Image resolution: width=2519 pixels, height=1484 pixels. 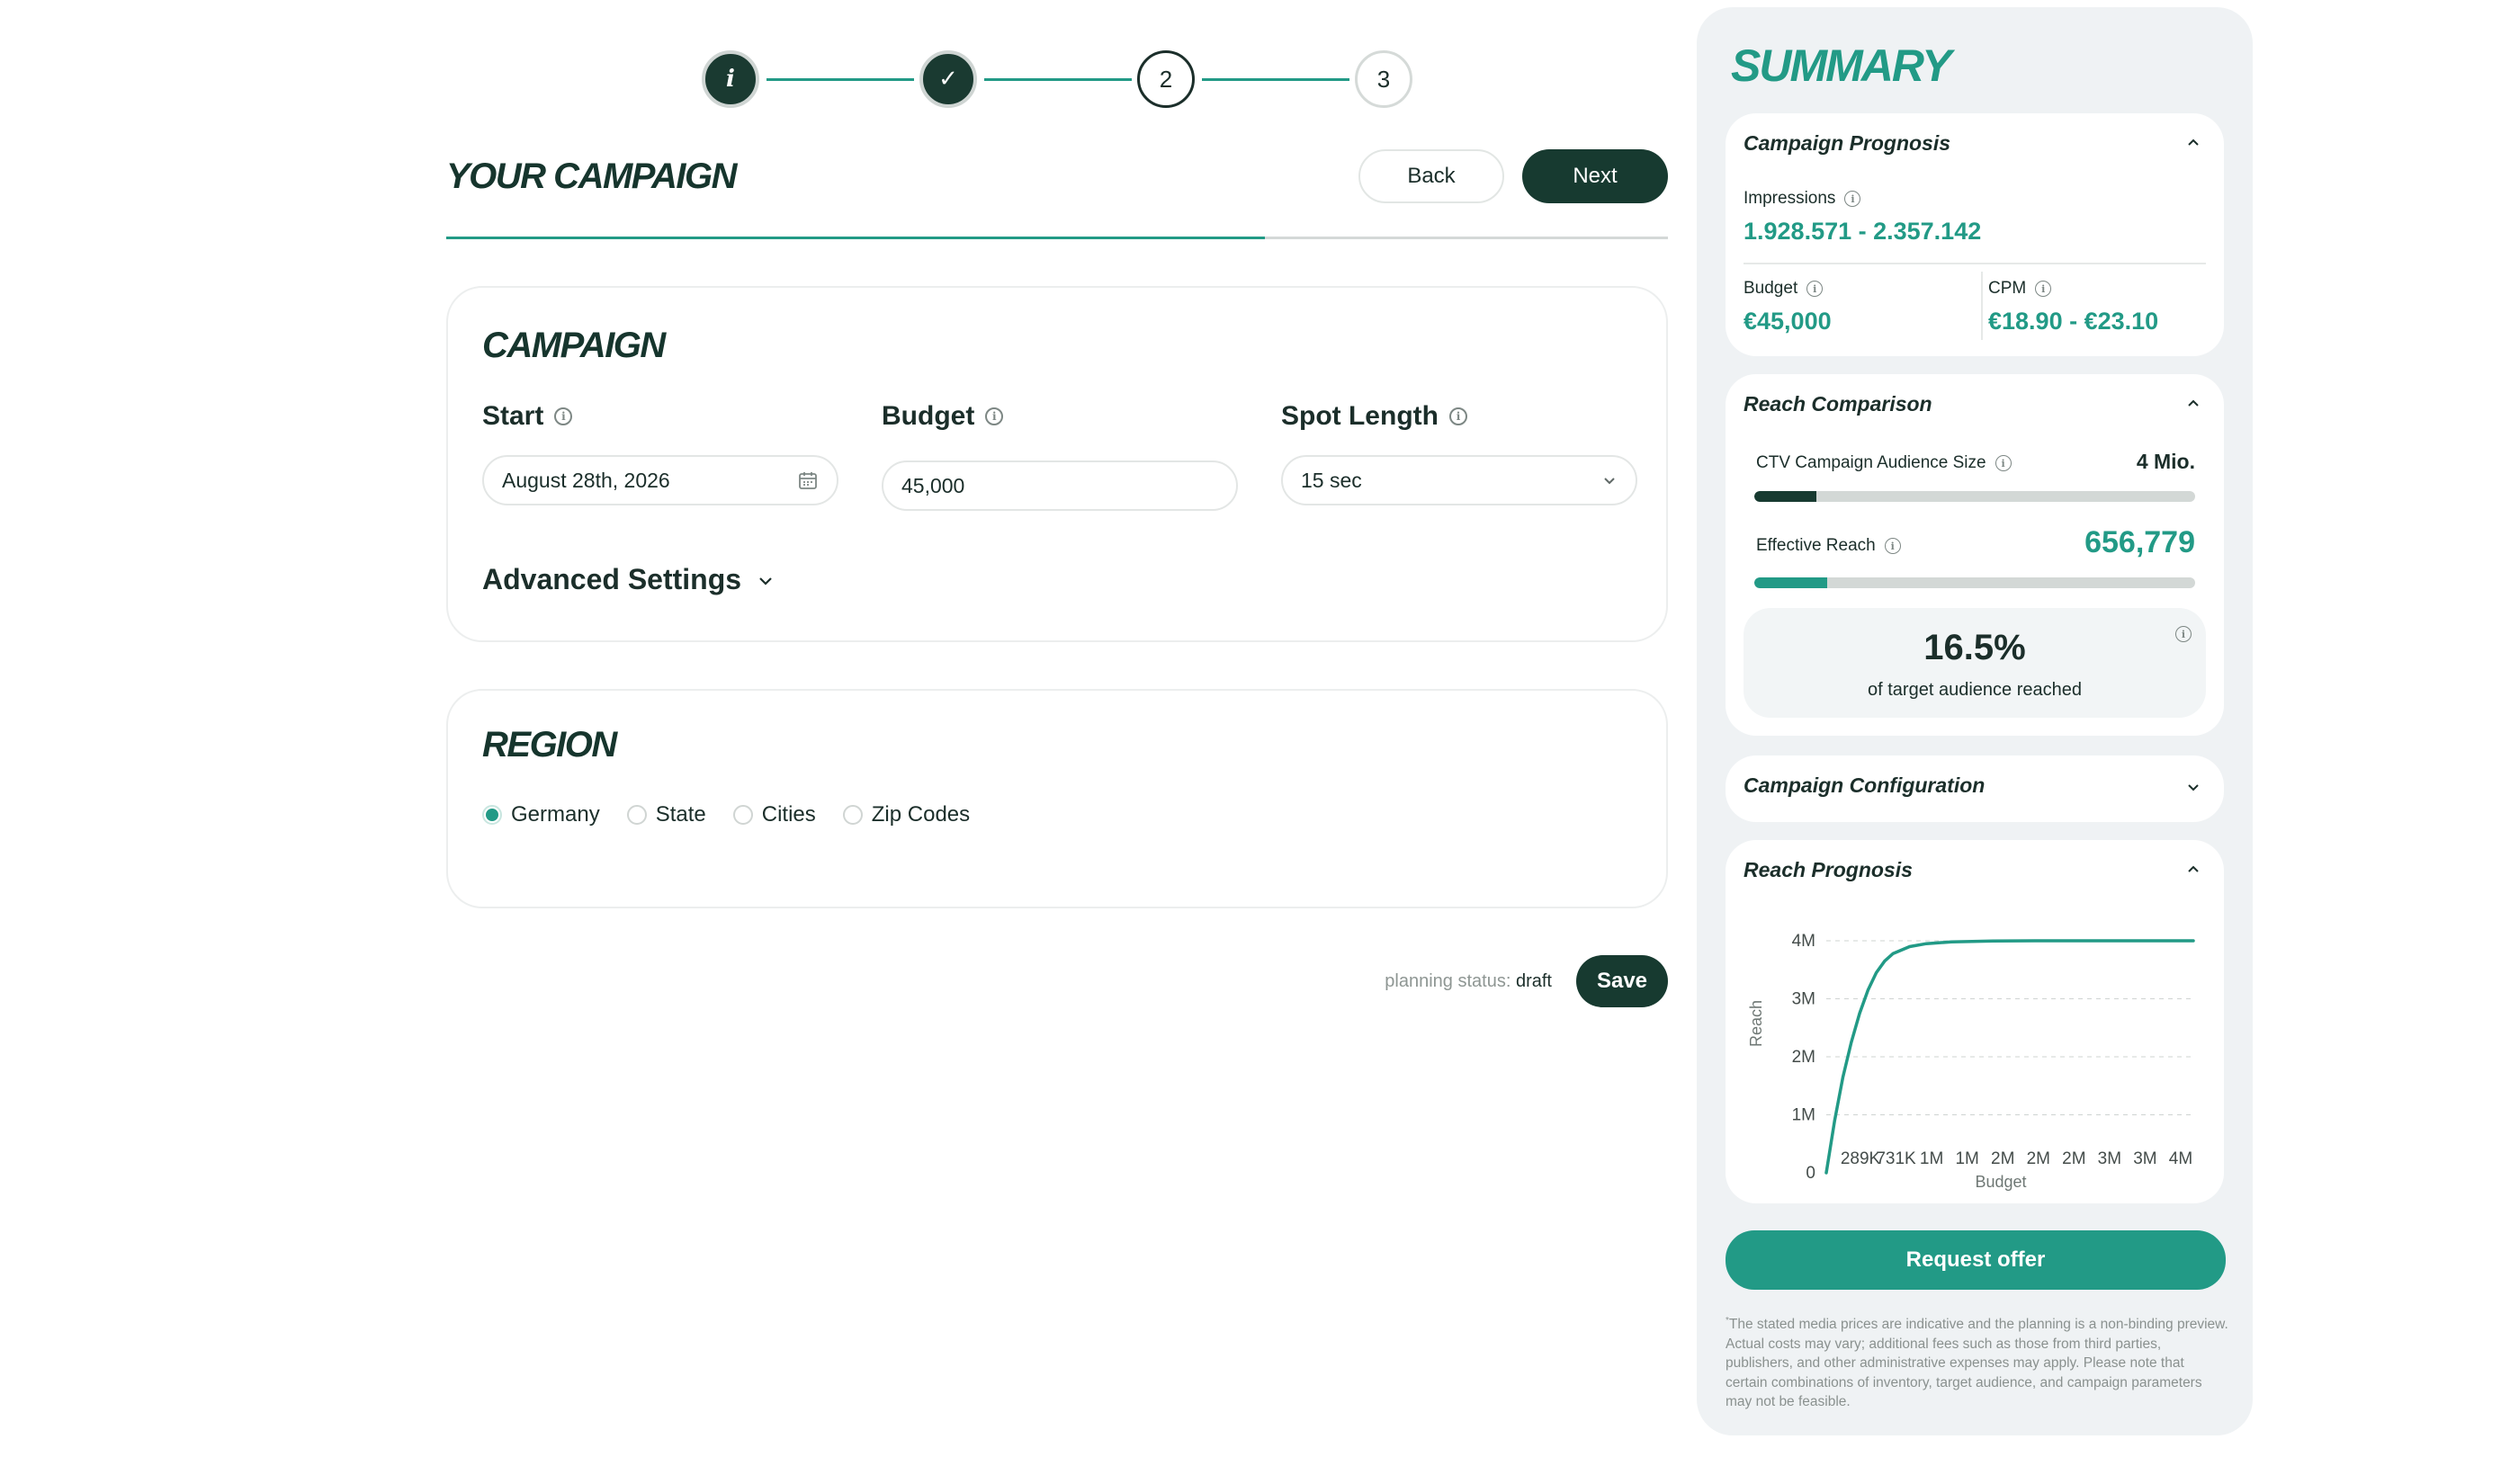 What do you see at coordinates (856, 238) in the screenshot?
I see `step-progress-fill` at bounding box center [856, 238].